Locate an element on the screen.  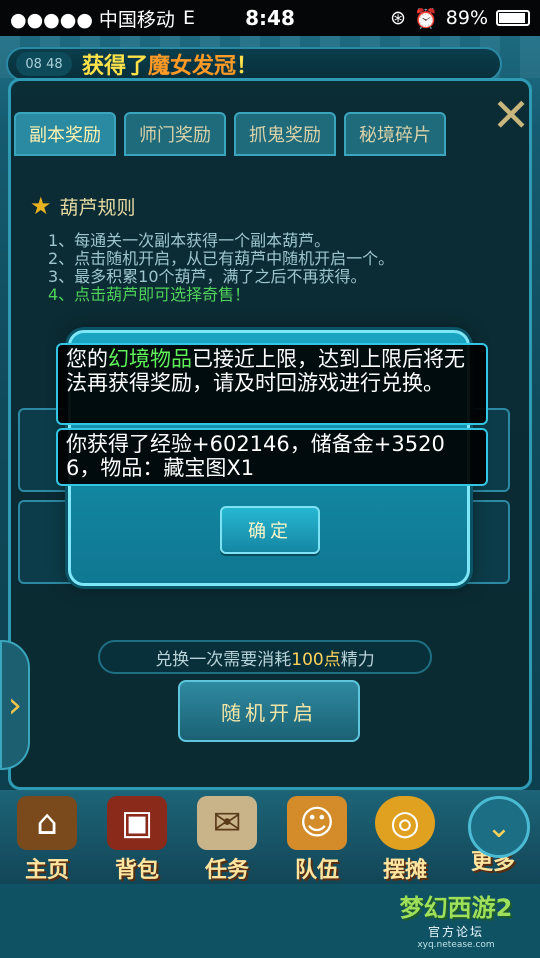
chat-message-suffix: ！ is located at coordinates (247, 66).